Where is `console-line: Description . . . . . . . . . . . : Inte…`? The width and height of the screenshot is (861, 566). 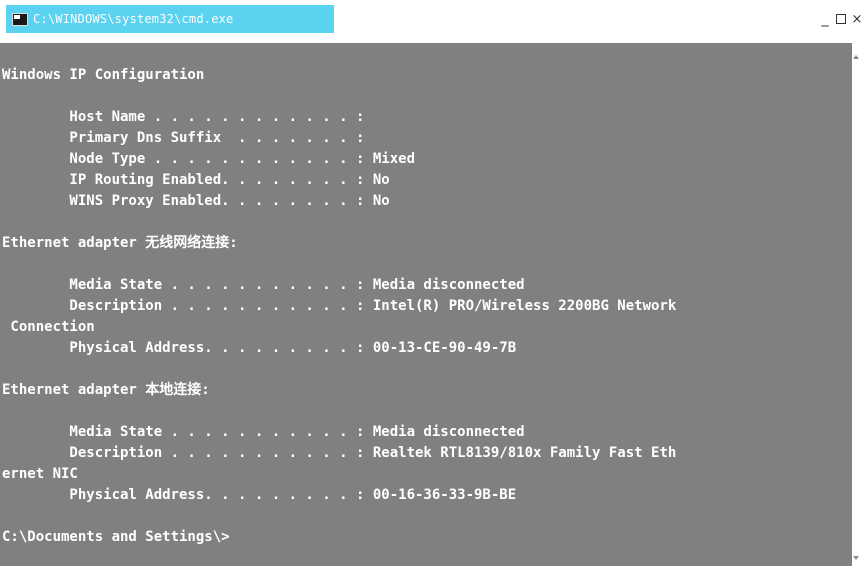
console-line: Description . . . . . . . . . . . : Inte… is located at coordinates (339, 306).